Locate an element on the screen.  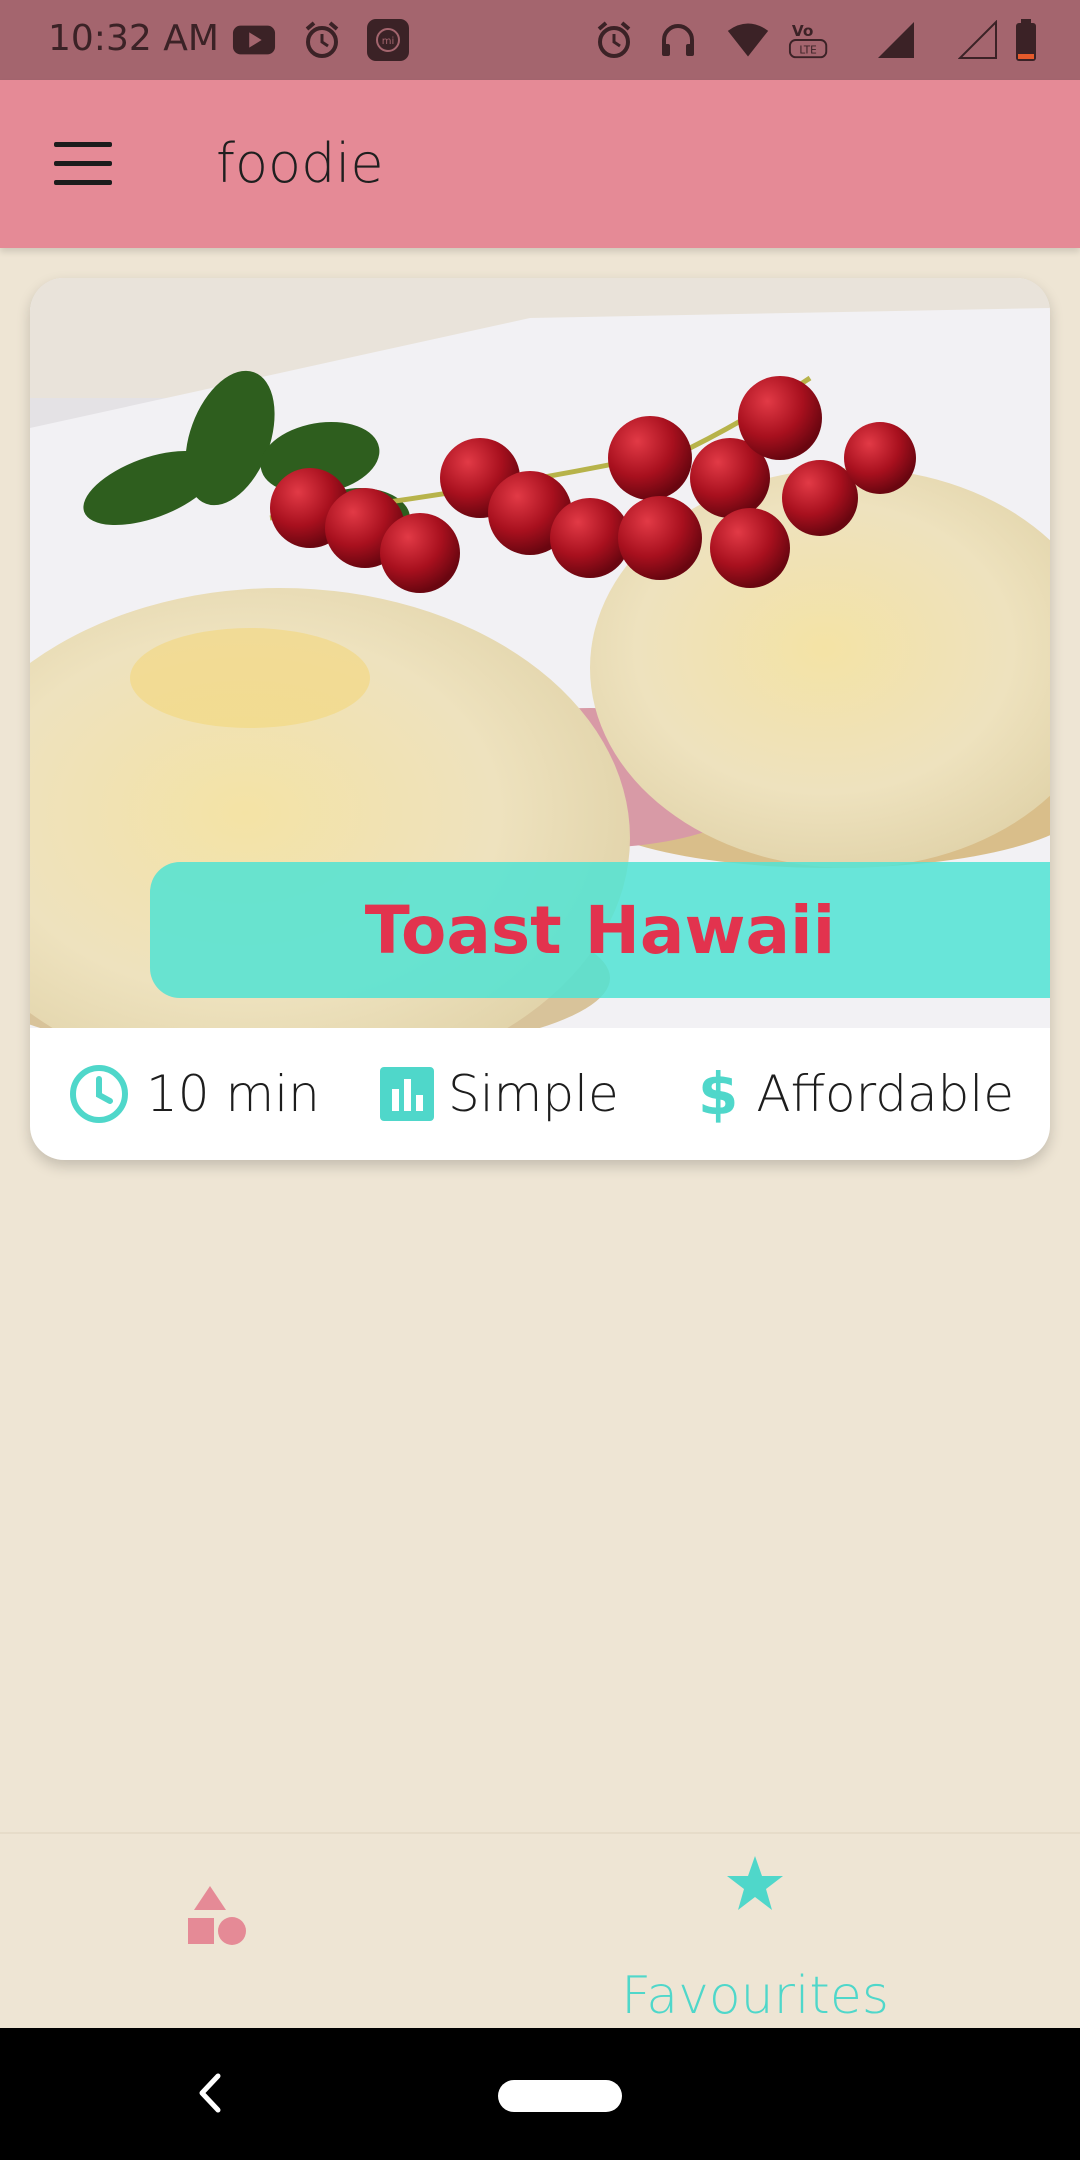
svg-text: Vo is located at coordinates (803, 31).